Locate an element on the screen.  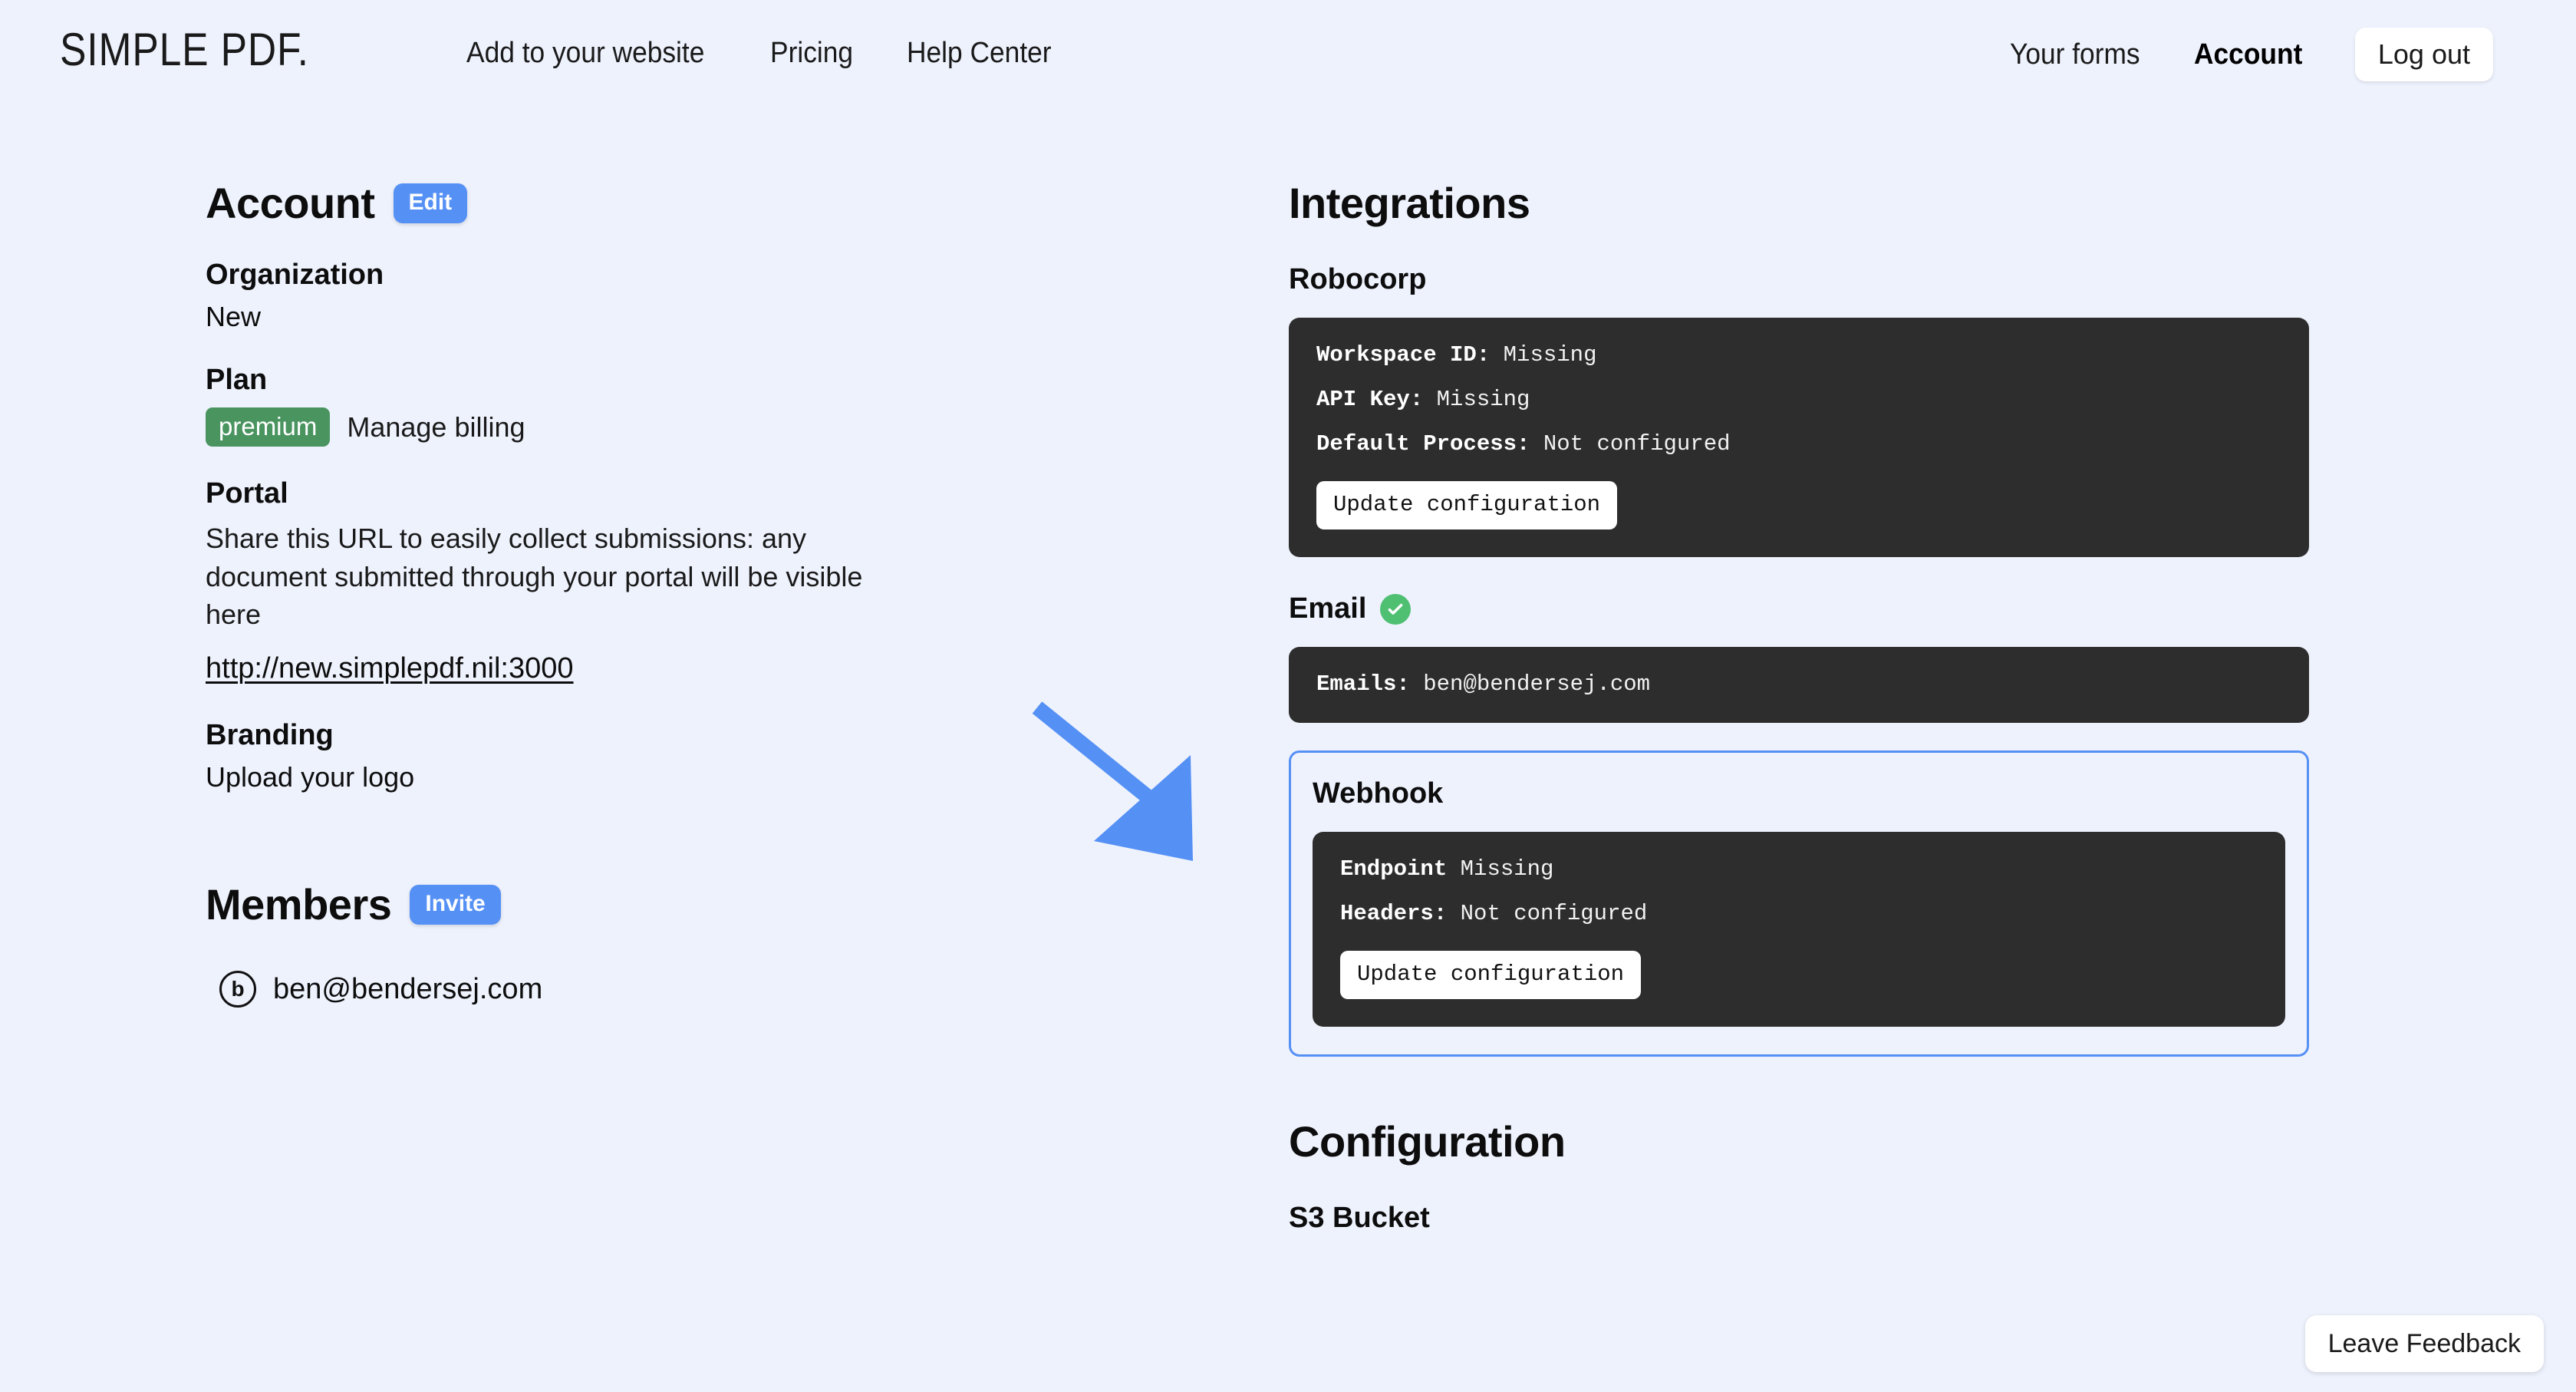
branding-label: Branding is located at coordinates (270, 735).